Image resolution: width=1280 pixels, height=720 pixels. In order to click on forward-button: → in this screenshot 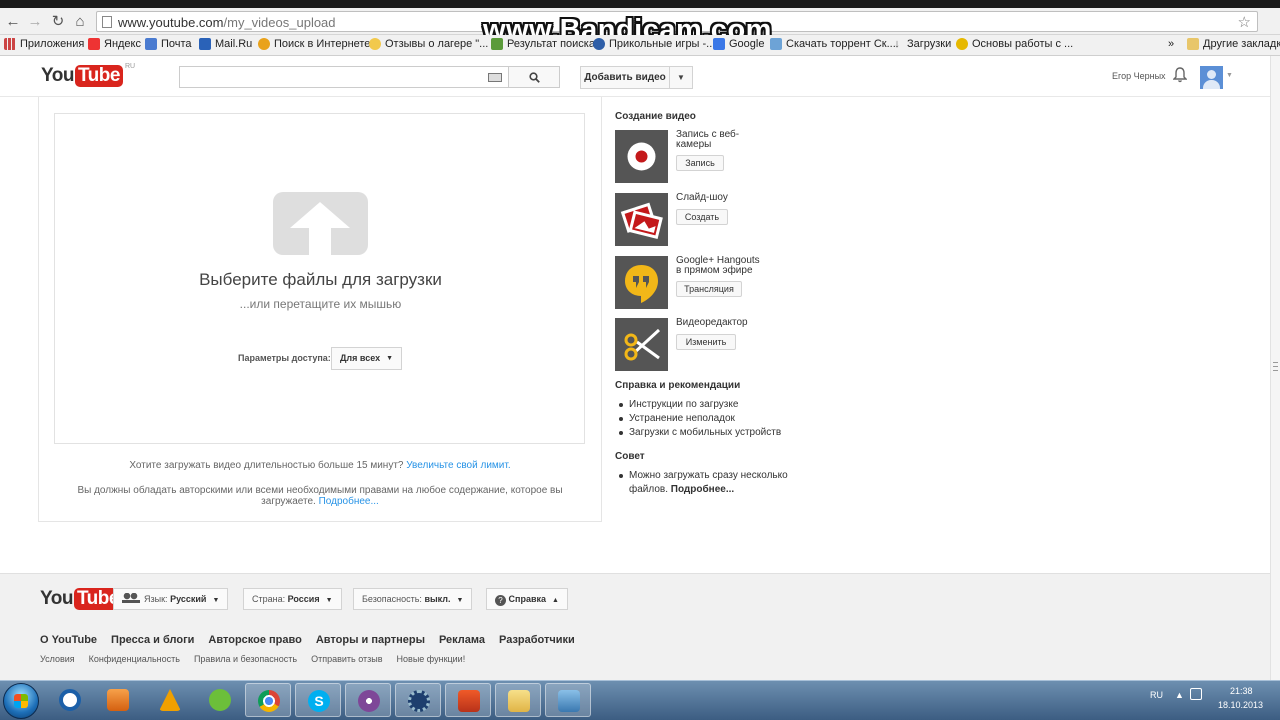, I will do `click(35, 22)`.